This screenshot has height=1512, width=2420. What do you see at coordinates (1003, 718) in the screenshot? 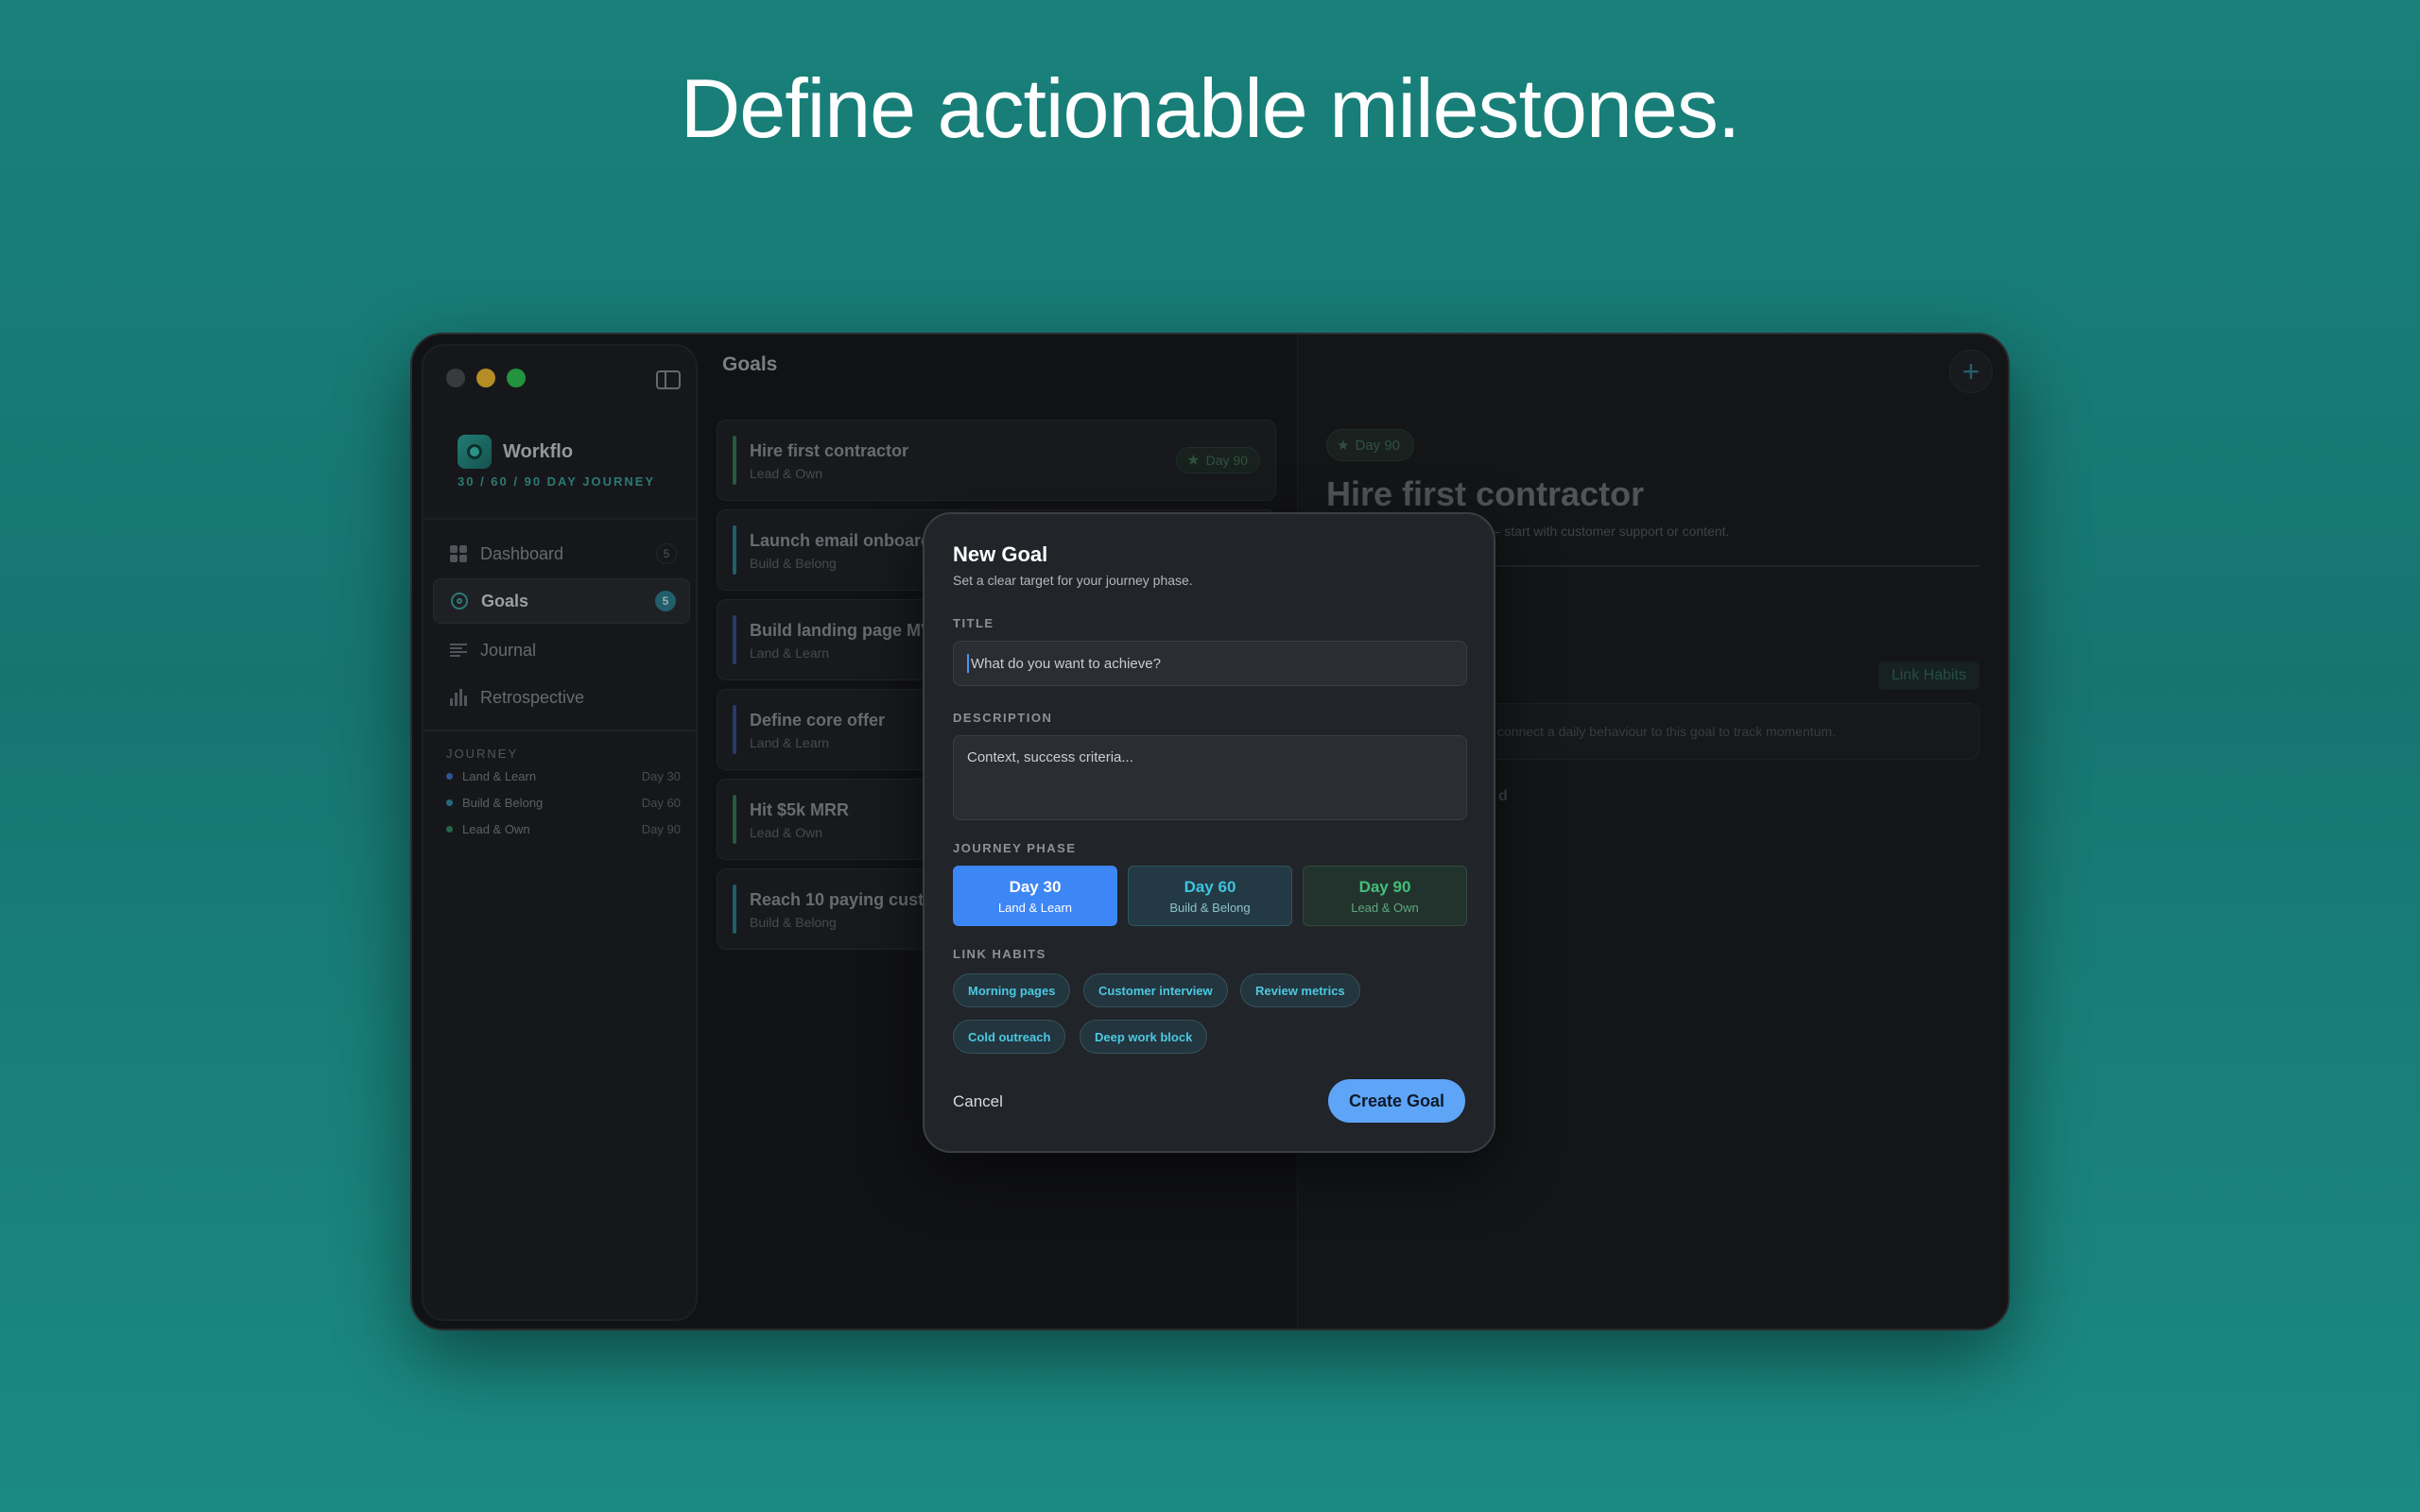
I see `description-field-label: DESCRIPTION` at bounding box center [1003, 718].